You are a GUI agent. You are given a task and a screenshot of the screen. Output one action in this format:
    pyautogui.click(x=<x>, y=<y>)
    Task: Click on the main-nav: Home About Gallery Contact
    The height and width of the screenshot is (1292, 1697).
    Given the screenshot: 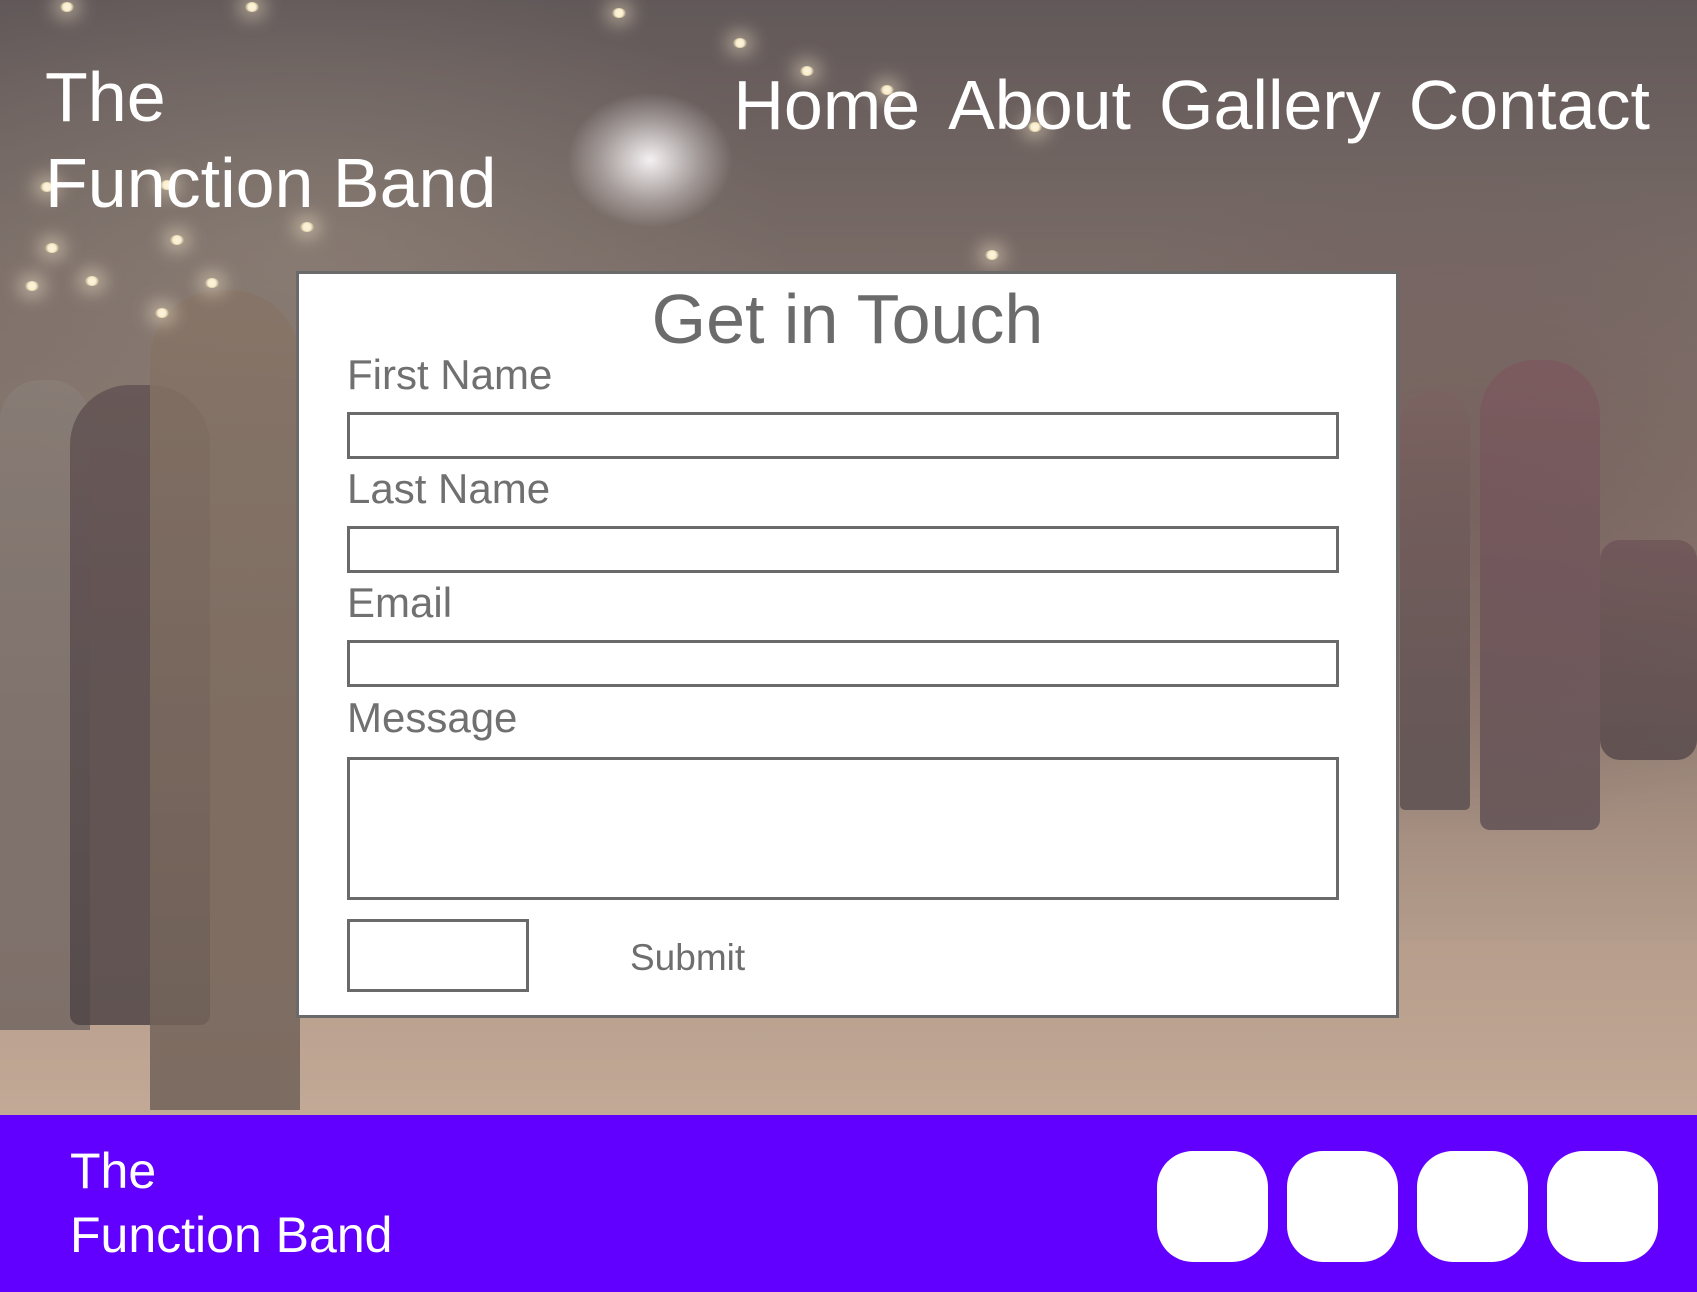 What is the action you would take?
    pyautogui.click(x=1191, y=105)
    